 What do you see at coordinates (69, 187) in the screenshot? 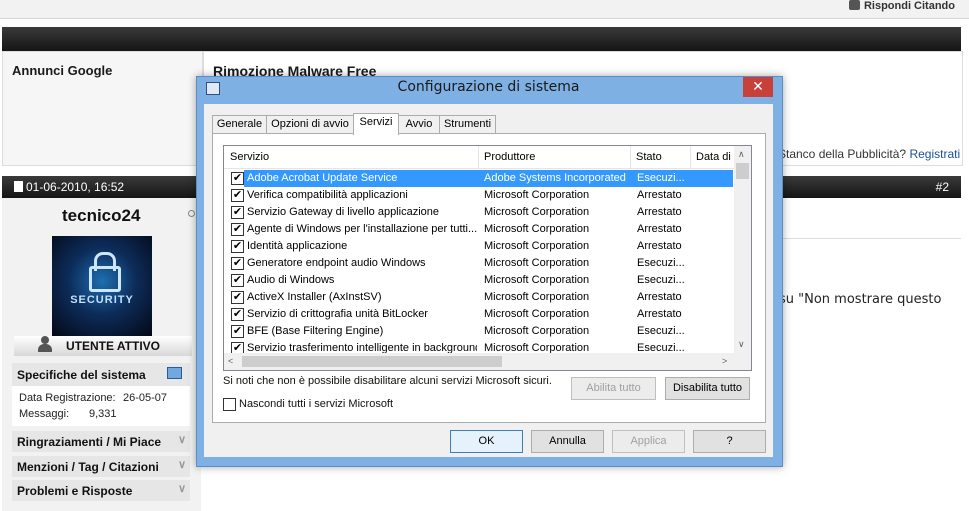
I see `post-date: 01-06-2010, 16:52` at bounding box center [69, 187].